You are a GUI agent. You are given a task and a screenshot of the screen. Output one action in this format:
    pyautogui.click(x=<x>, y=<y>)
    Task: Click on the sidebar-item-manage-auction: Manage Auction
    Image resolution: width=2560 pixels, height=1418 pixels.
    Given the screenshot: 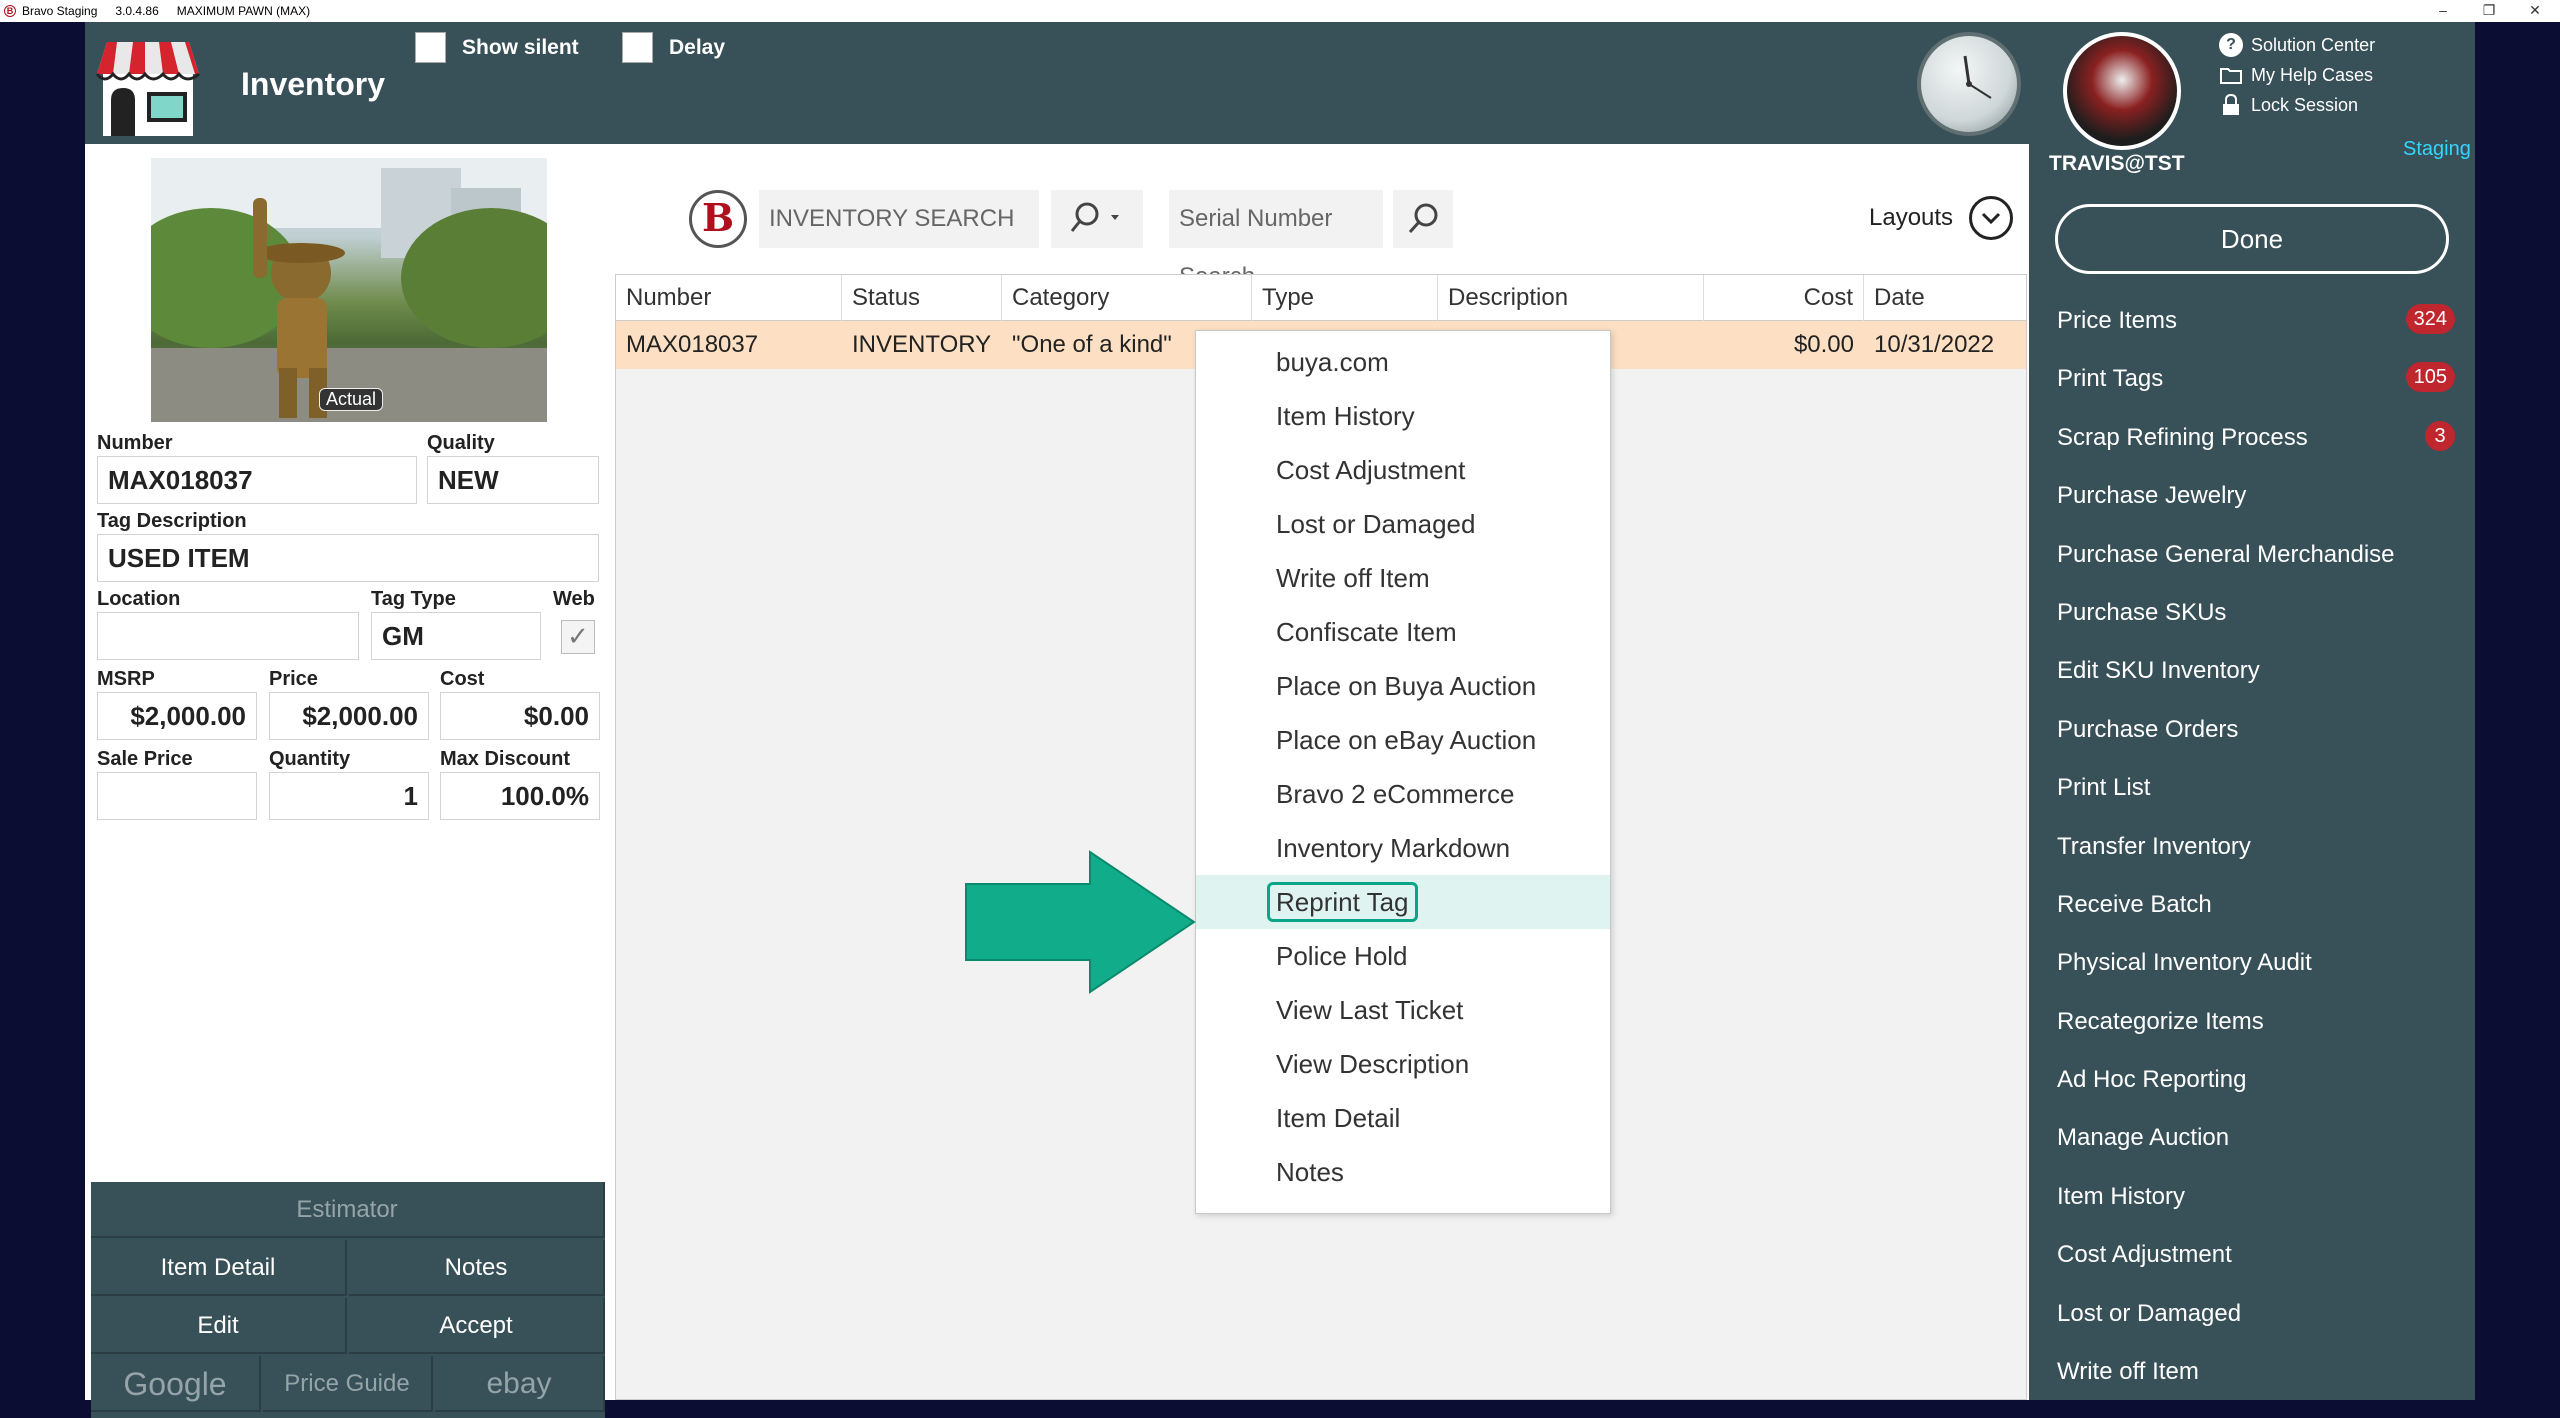 What is the action you would take?
    pyautogui.click(x=2252, y=1138)
    